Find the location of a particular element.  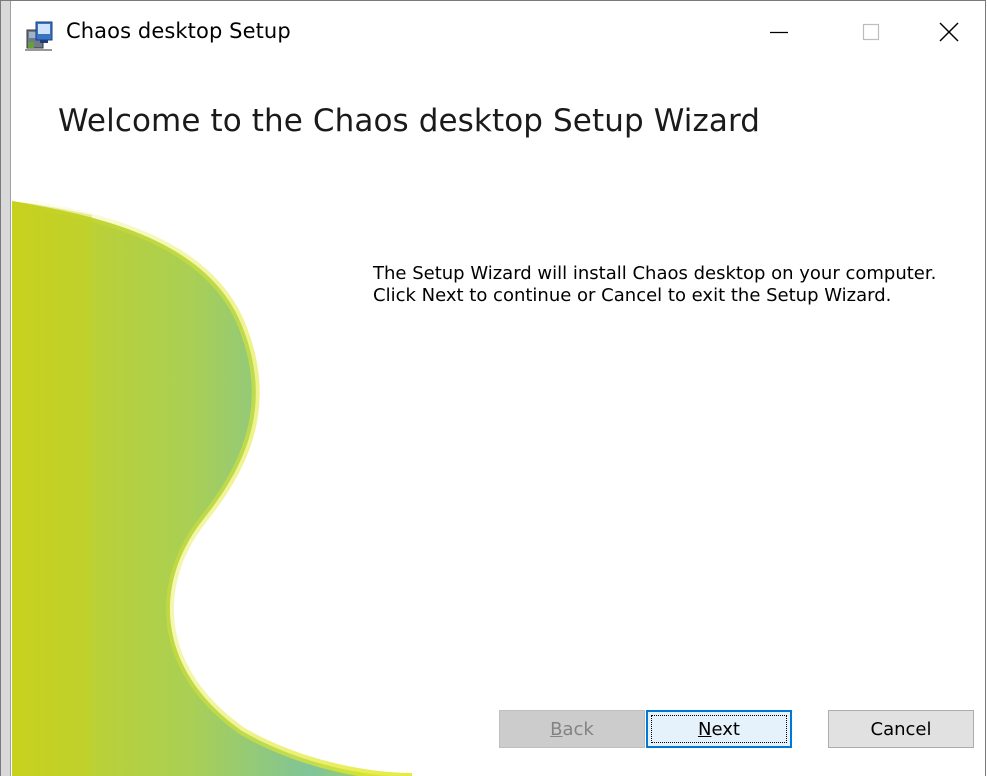

maximize-icon is located at coordinates (871, 34).